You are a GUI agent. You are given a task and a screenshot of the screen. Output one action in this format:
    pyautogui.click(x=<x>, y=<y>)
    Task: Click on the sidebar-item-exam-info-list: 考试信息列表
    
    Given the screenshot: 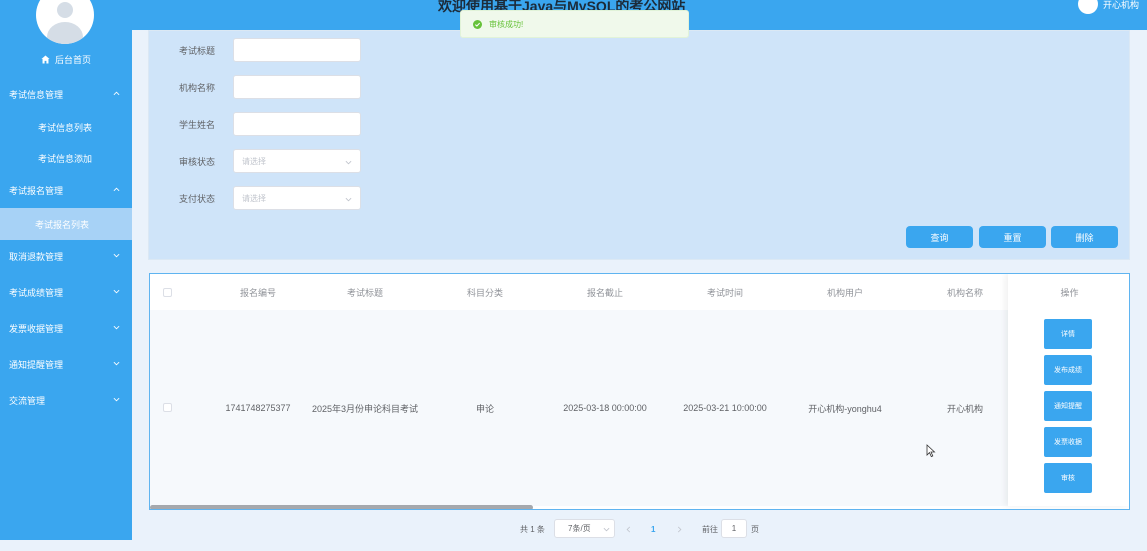 What is the action you would take?
    pyautogui.click(x=66, y=127)
    